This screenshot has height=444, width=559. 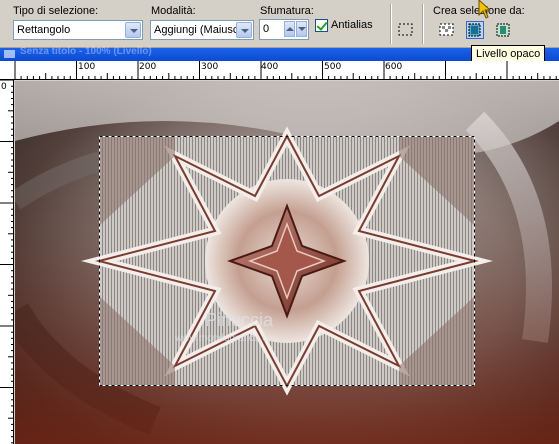 I want to click on watermark-url: www.mondografica.eu, so click(x=223, y=338).